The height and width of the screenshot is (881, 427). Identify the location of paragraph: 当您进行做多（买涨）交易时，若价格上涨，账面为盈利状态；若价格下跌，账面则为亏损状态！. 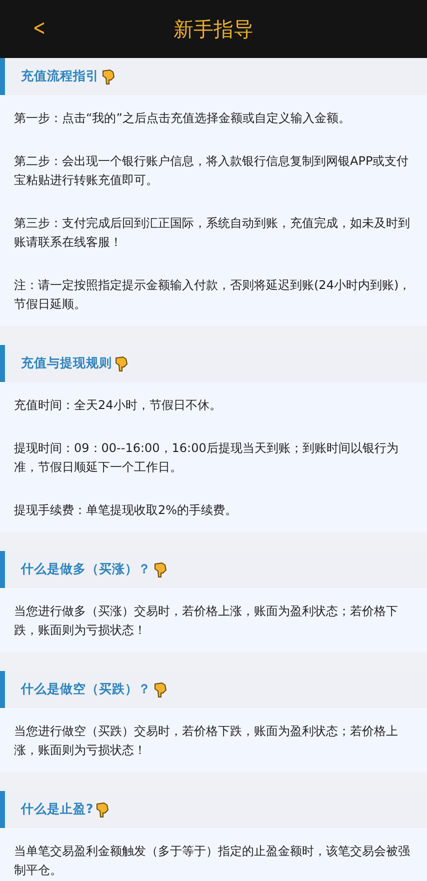
(206, 621).